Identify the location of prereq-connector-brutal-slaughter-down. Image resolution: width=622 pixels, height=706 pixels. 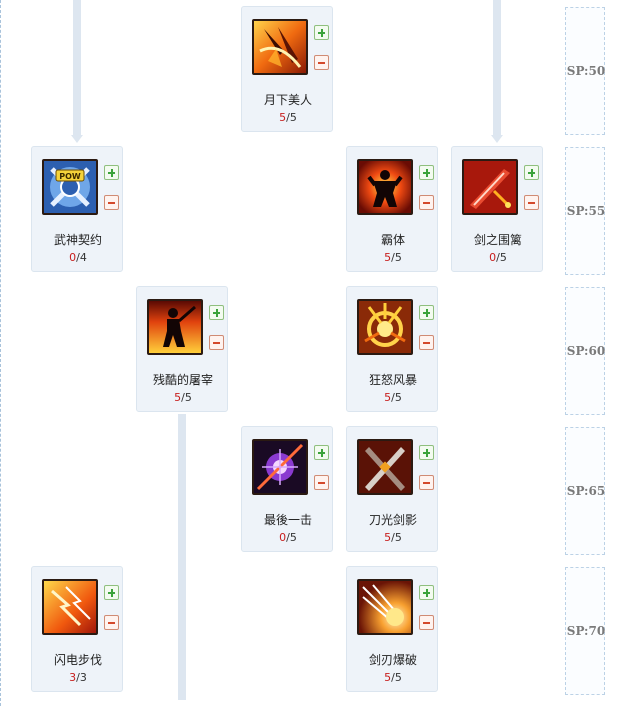
(182, 557).